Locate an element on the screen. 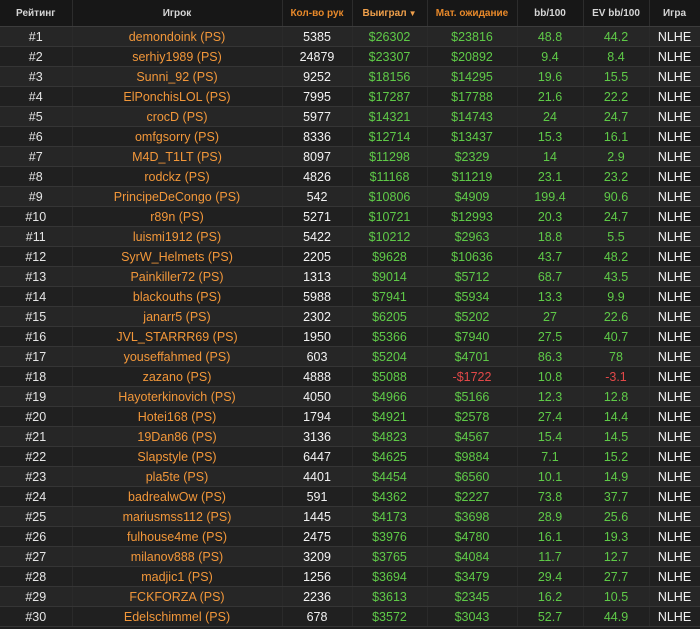 The height and width of the screenshot is (629, 700). evbb100-cell: 44.9 is located at coordinates (616, 616).